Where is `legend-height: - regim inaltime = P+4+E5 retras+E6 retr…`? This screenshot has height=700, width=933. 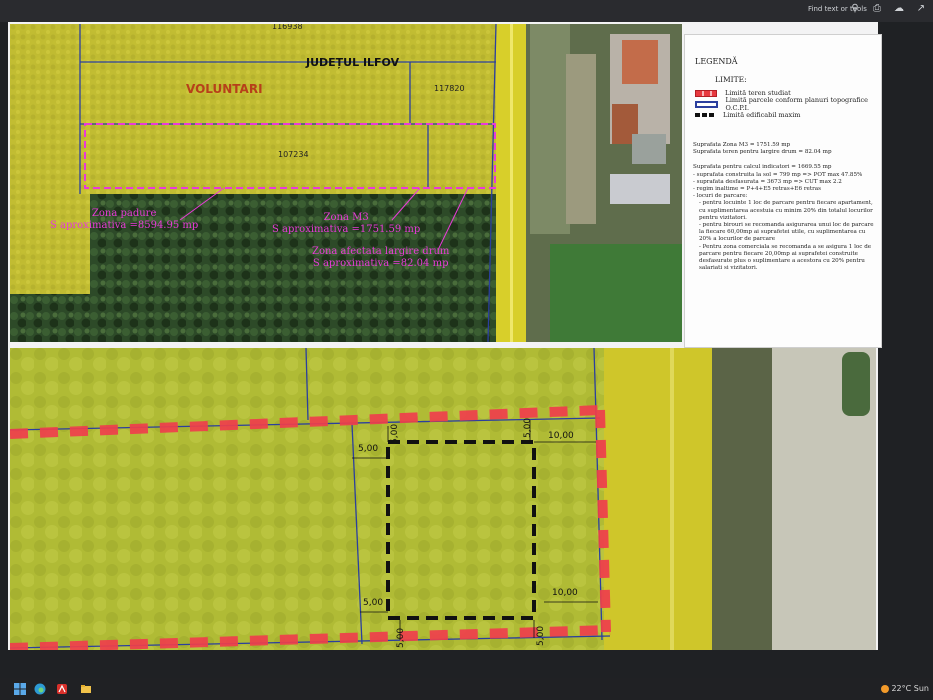
legend-height: - regim inaltime = P+4+E5 retras+E6 retr… is located at coordinates (757, 189).